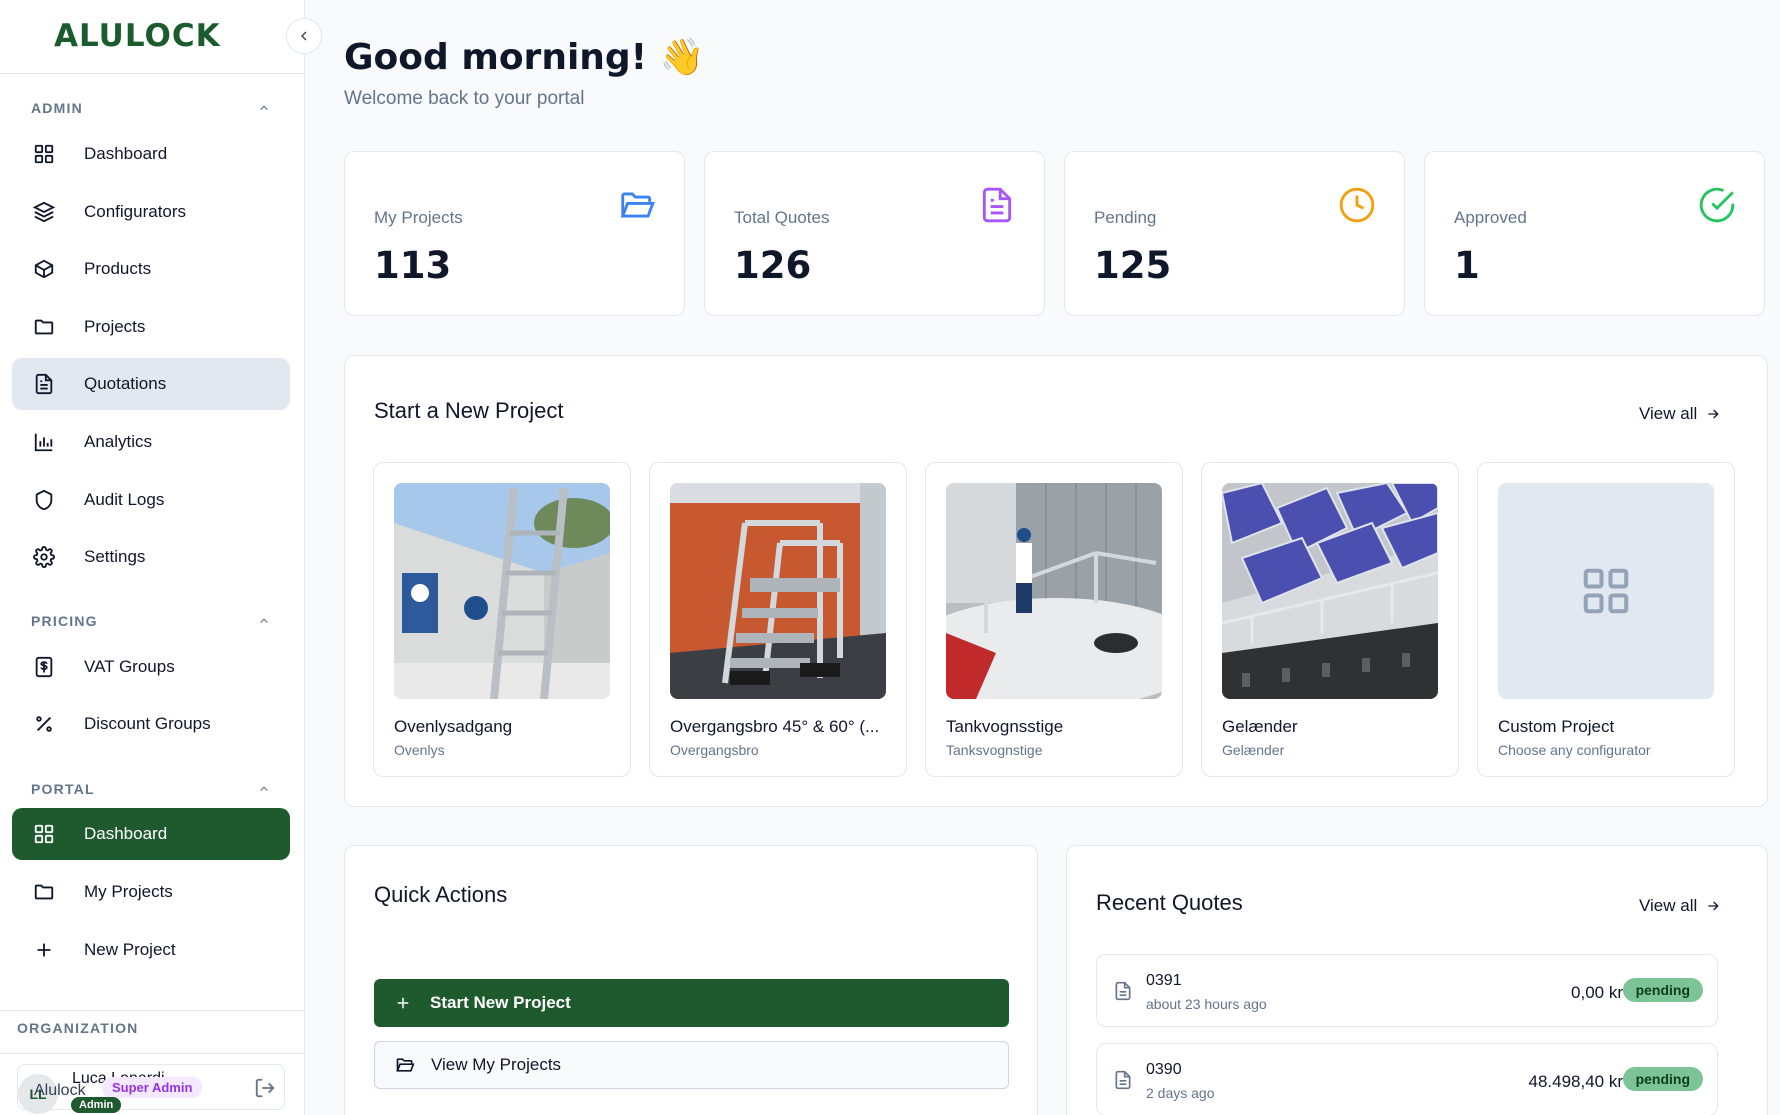 This screenshot has height=1115, width=1780. What do you see at coordinates (1467, 265) in the screenshot?
I see `stat-value: 1` at bounding box center [1467, 265].